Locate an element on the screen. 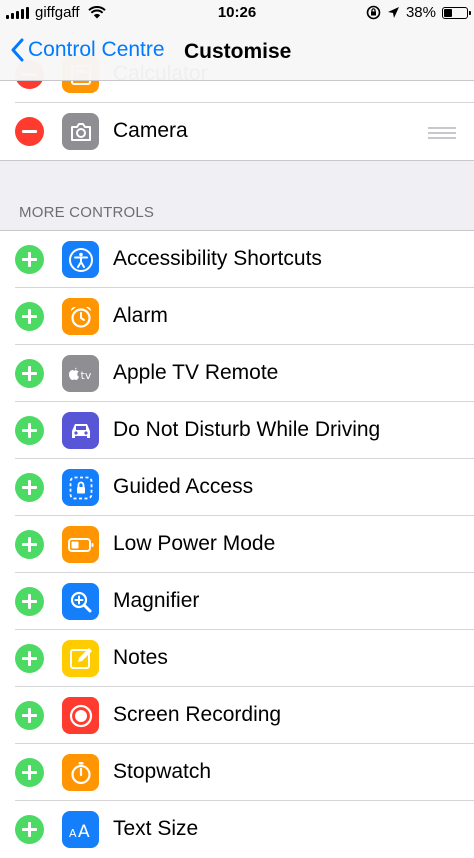 This screenshot has width=474, height=858. list-item-notes: Notes is located at coordinates (237, 658).